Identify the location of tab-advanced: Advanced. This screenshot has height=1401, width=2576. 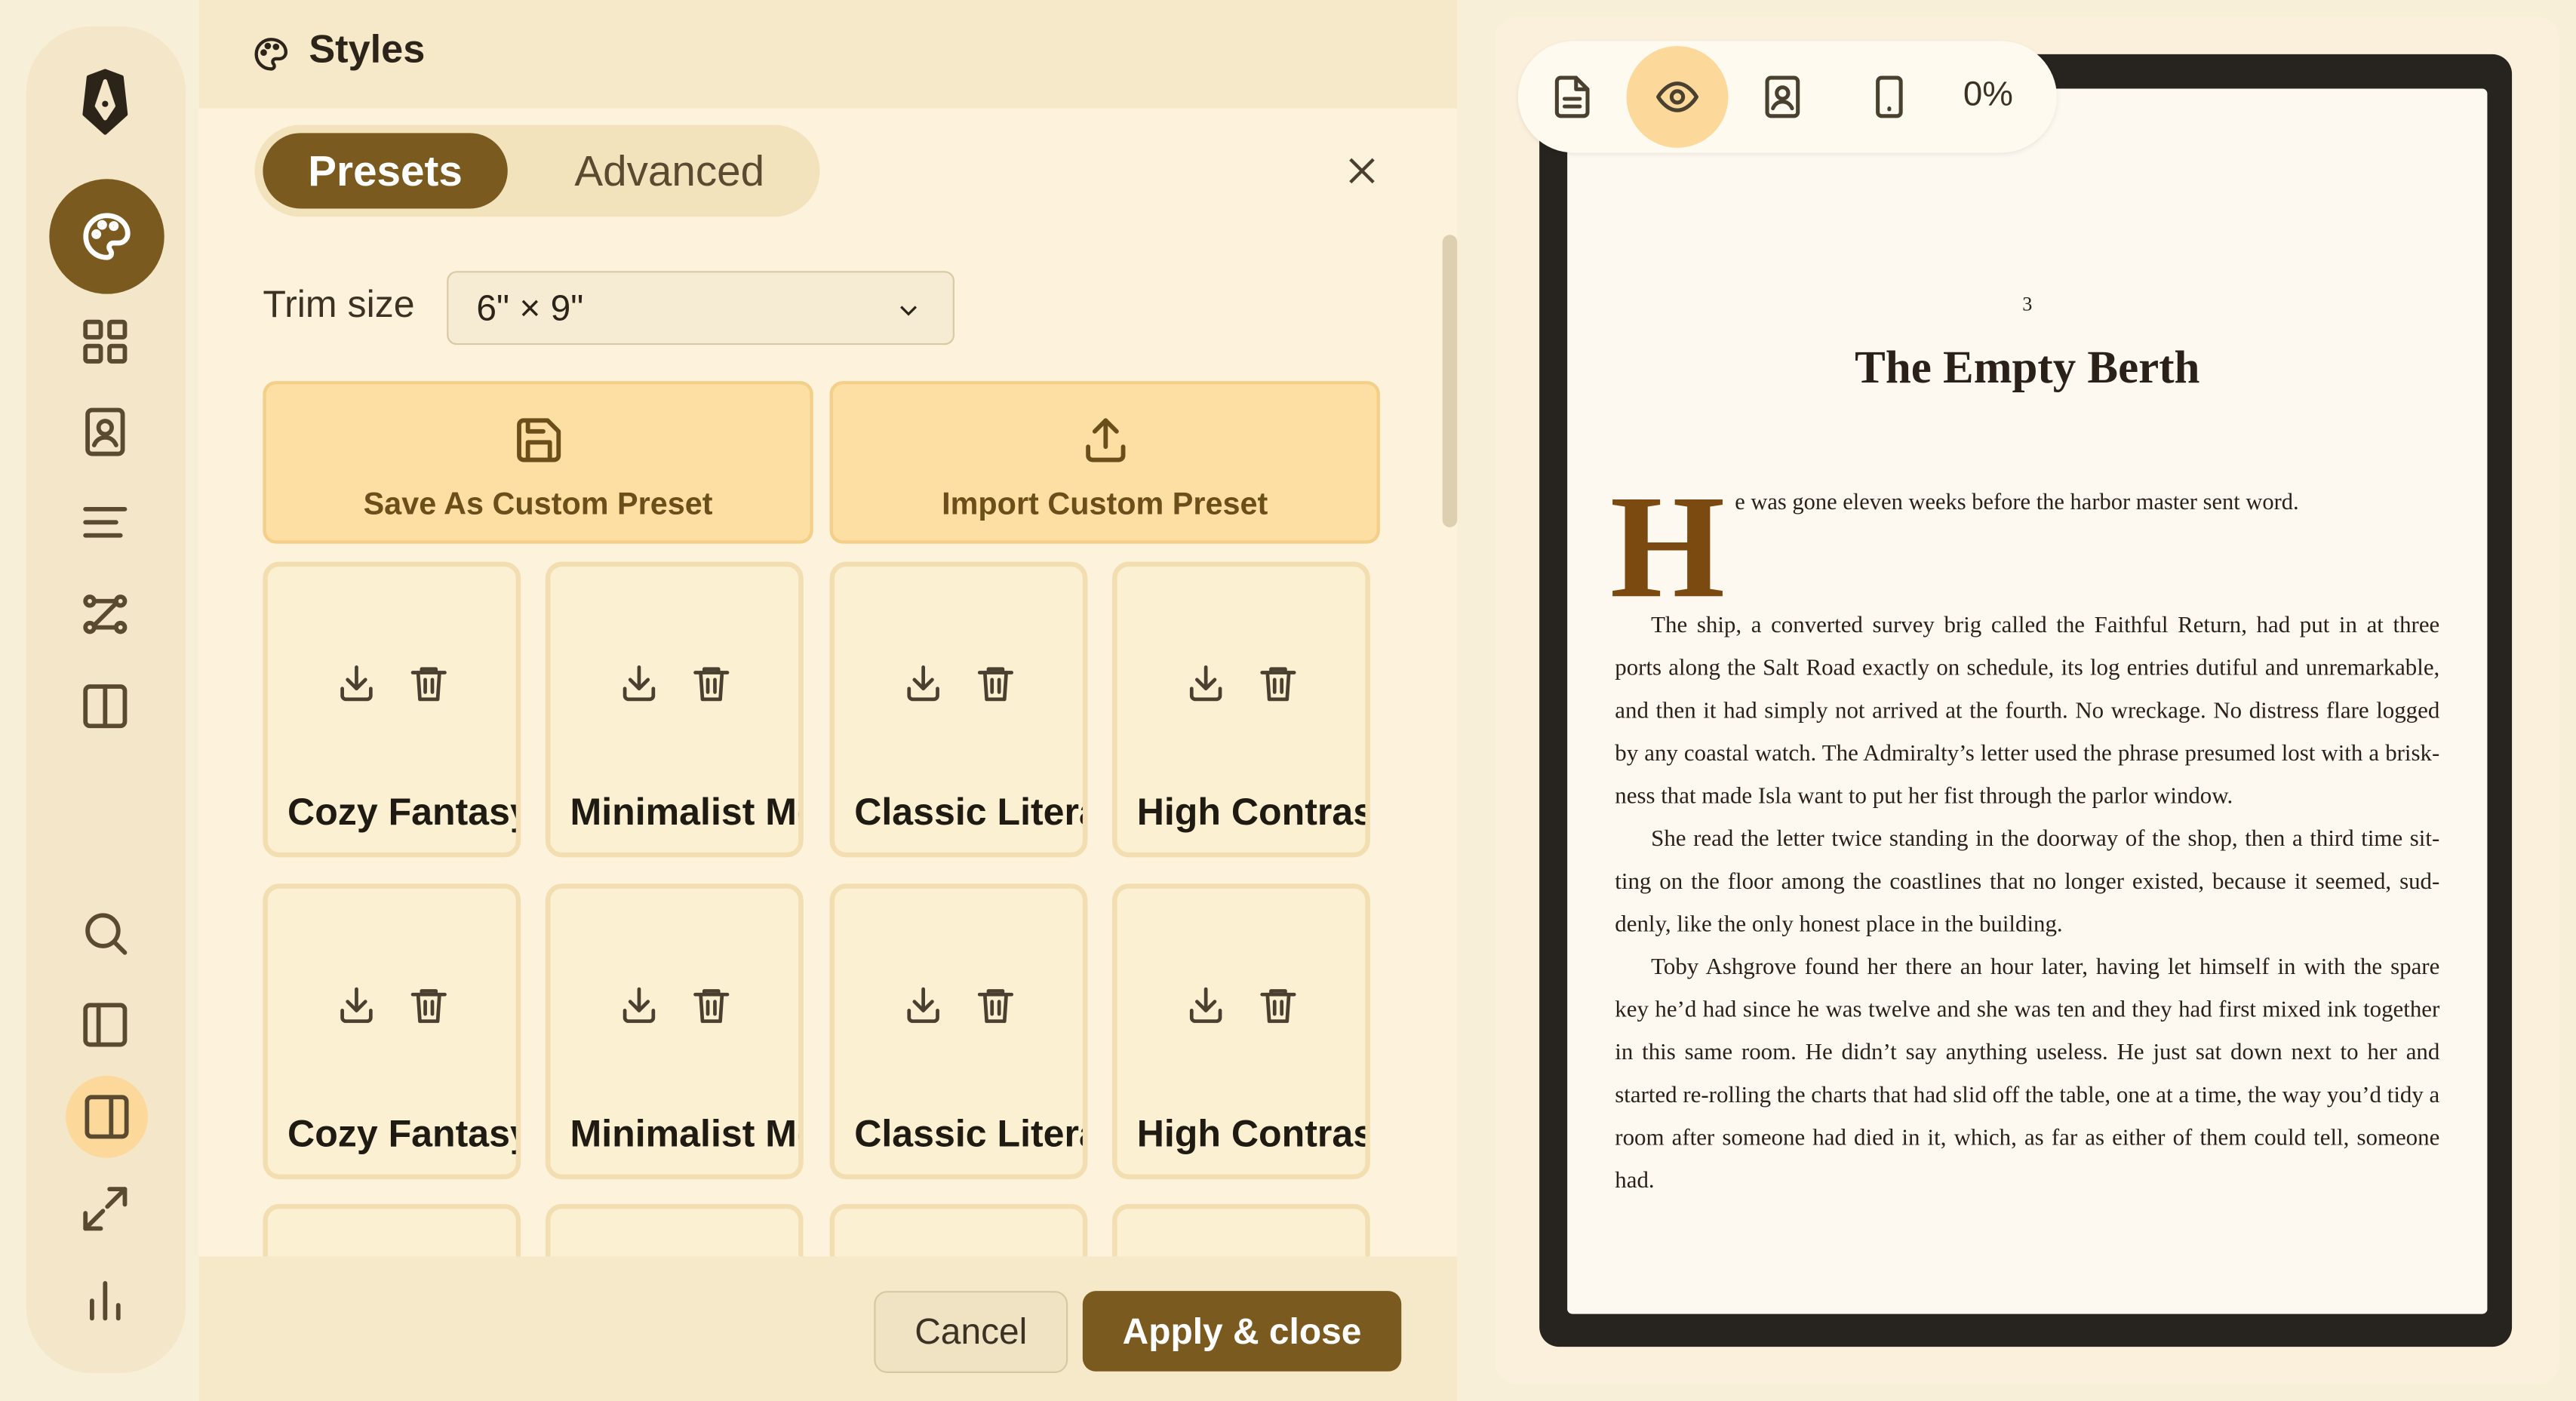
(669, 170).